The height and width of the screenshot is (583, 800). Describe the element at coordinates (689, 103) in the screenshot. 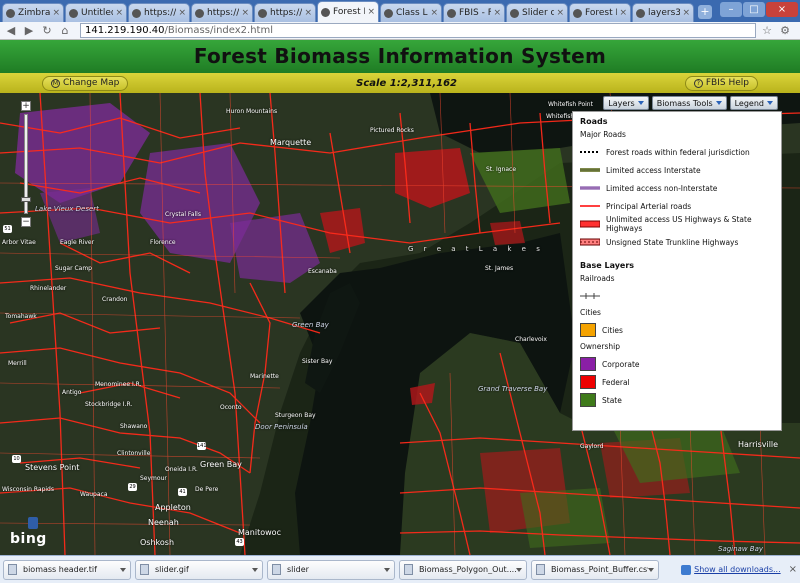

I see `biomass-tools-dropdown: Biomass Tools` at that location.